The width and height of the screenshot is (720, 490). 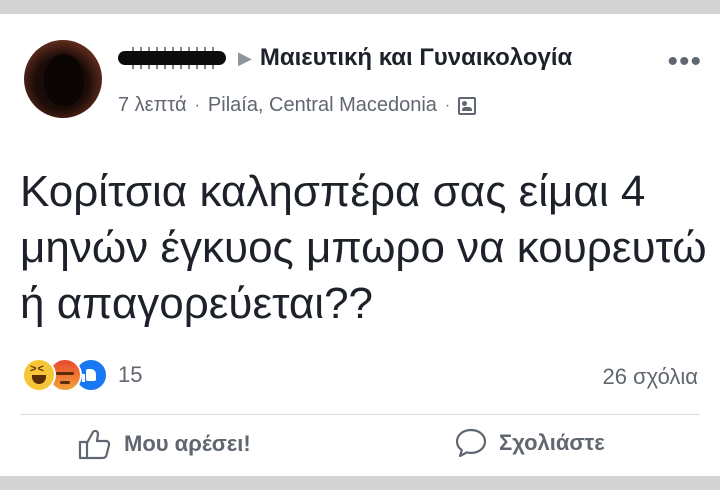 I want to click on group-privacy-icon, so click(x=467, y=105).